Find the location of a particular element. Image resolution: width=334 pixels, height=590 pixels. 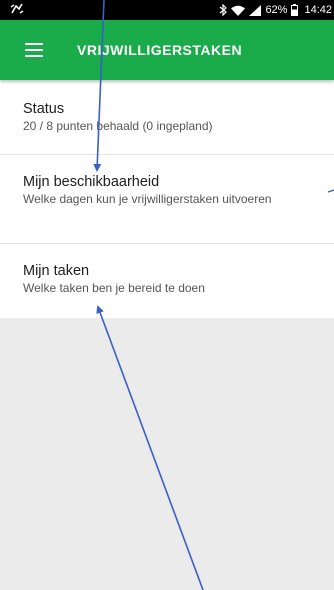

page-title: VRIJWILLIGERSTAKEN is located at coordinates (160, 50).